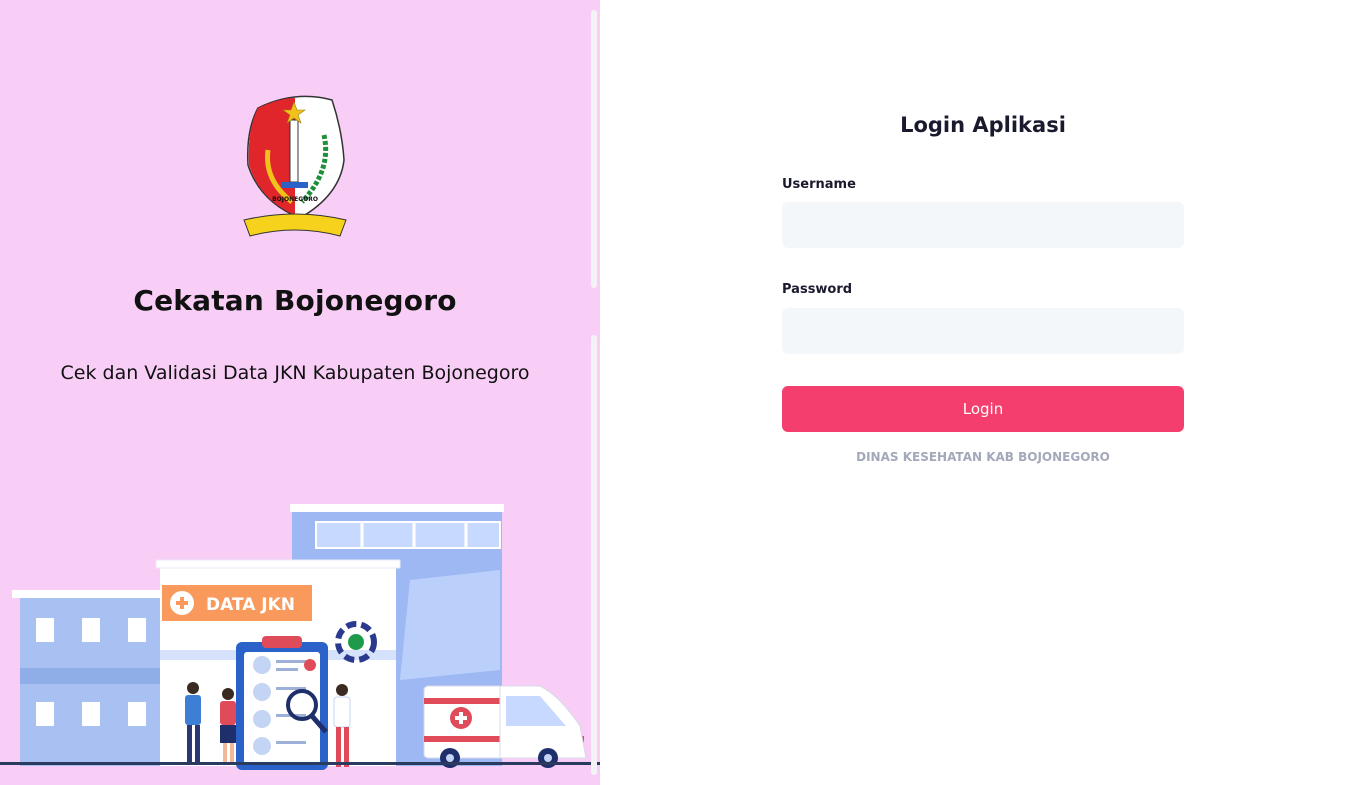 This screenshot has height=785, width=1366. I want to click on bojonegoro-crest-icon: BOJONEGORO, so click(295, 166).